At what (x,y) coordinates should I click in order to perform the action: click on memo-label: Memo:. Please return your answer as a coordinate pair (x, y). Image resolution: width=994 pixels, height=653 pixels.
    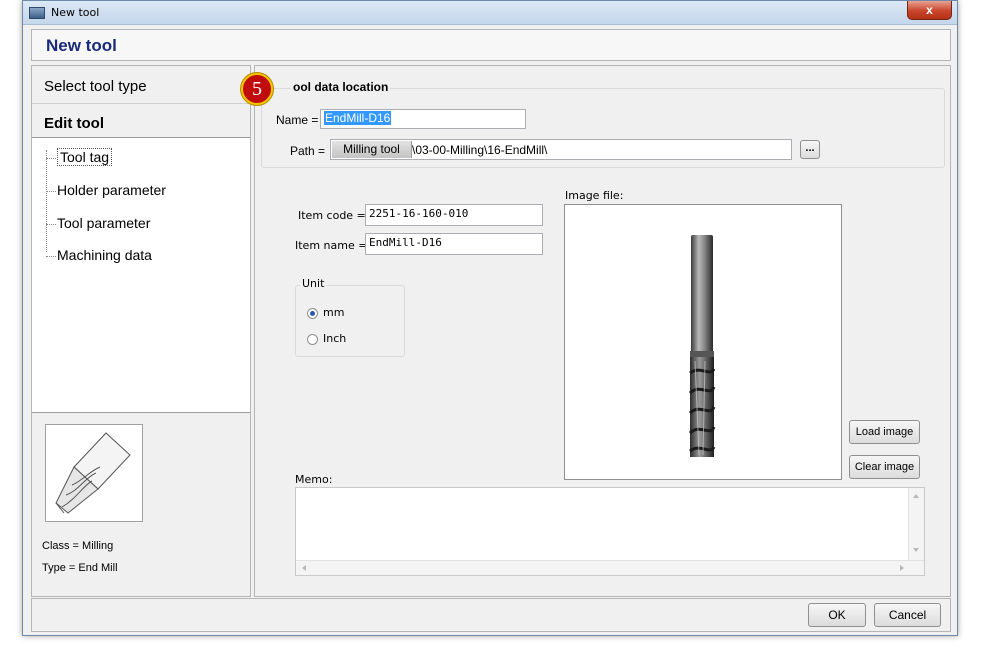
    Looking at the image, I should click on (314, 479).